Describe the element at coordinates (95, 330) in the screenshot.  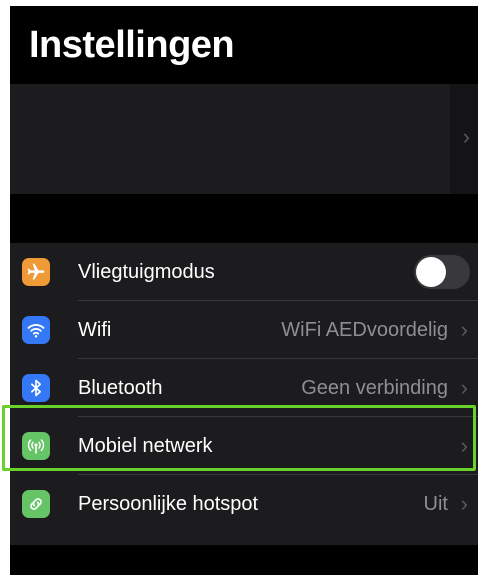
I see `row-label: Wifi` at that location.